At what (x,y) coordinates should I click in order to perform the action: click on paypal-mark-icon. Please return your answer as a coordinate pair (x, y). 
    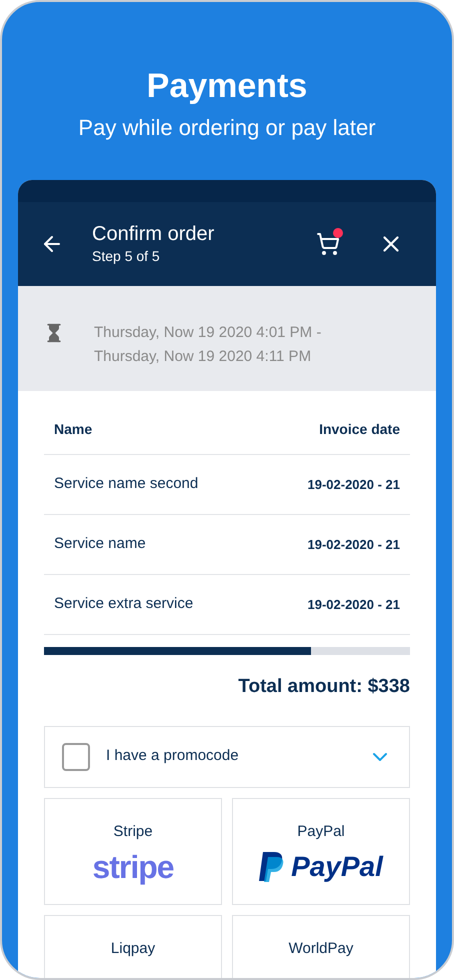
    Looking at the image, I should click on (272, 867).